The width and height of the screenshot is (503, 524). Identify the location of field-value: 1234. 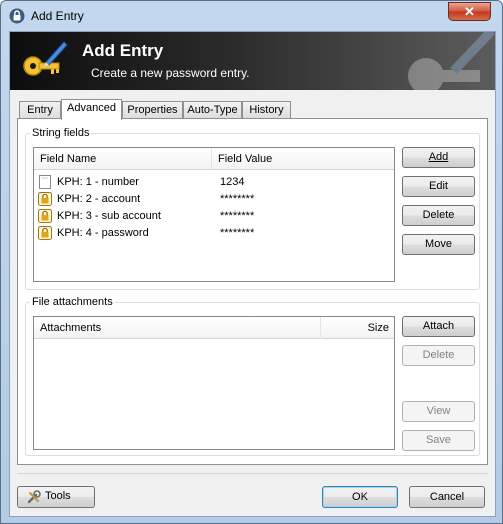
(232, 182).